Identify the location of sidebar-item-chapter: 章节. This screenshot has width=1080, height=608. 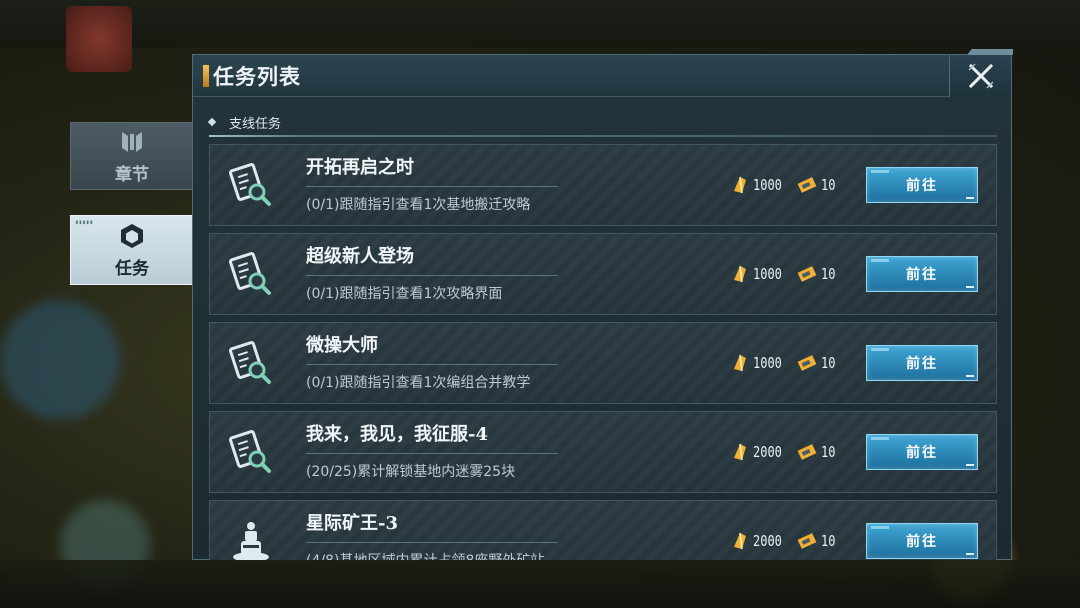
(132, 156).